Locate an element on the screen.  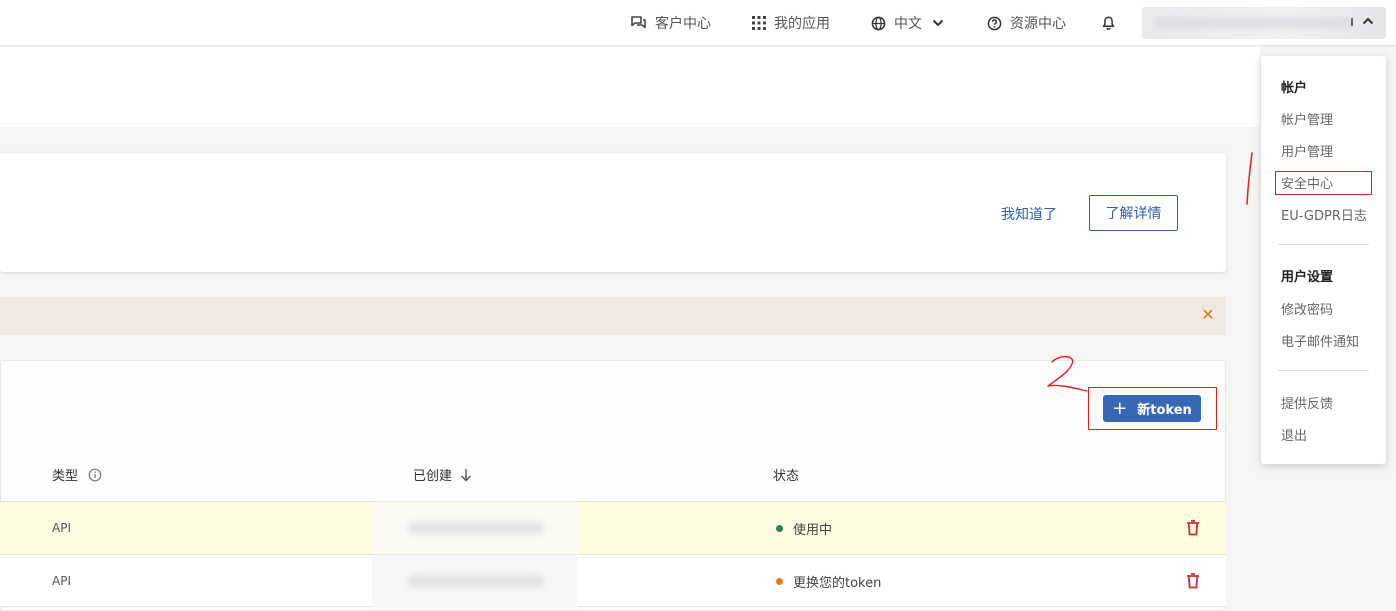
column-header-status: 状态 is located at coordinates (786, 474).